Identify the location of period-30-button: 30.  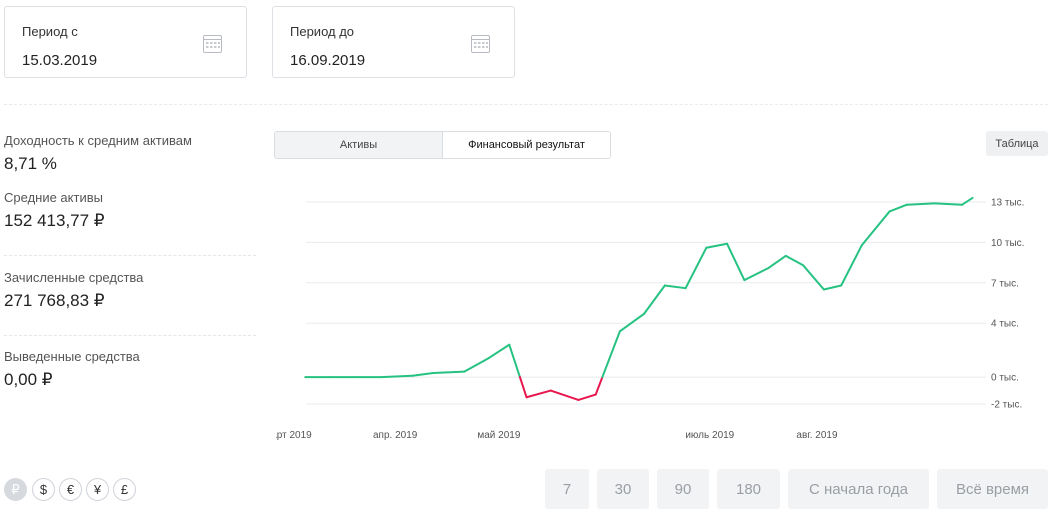
(623, 489).